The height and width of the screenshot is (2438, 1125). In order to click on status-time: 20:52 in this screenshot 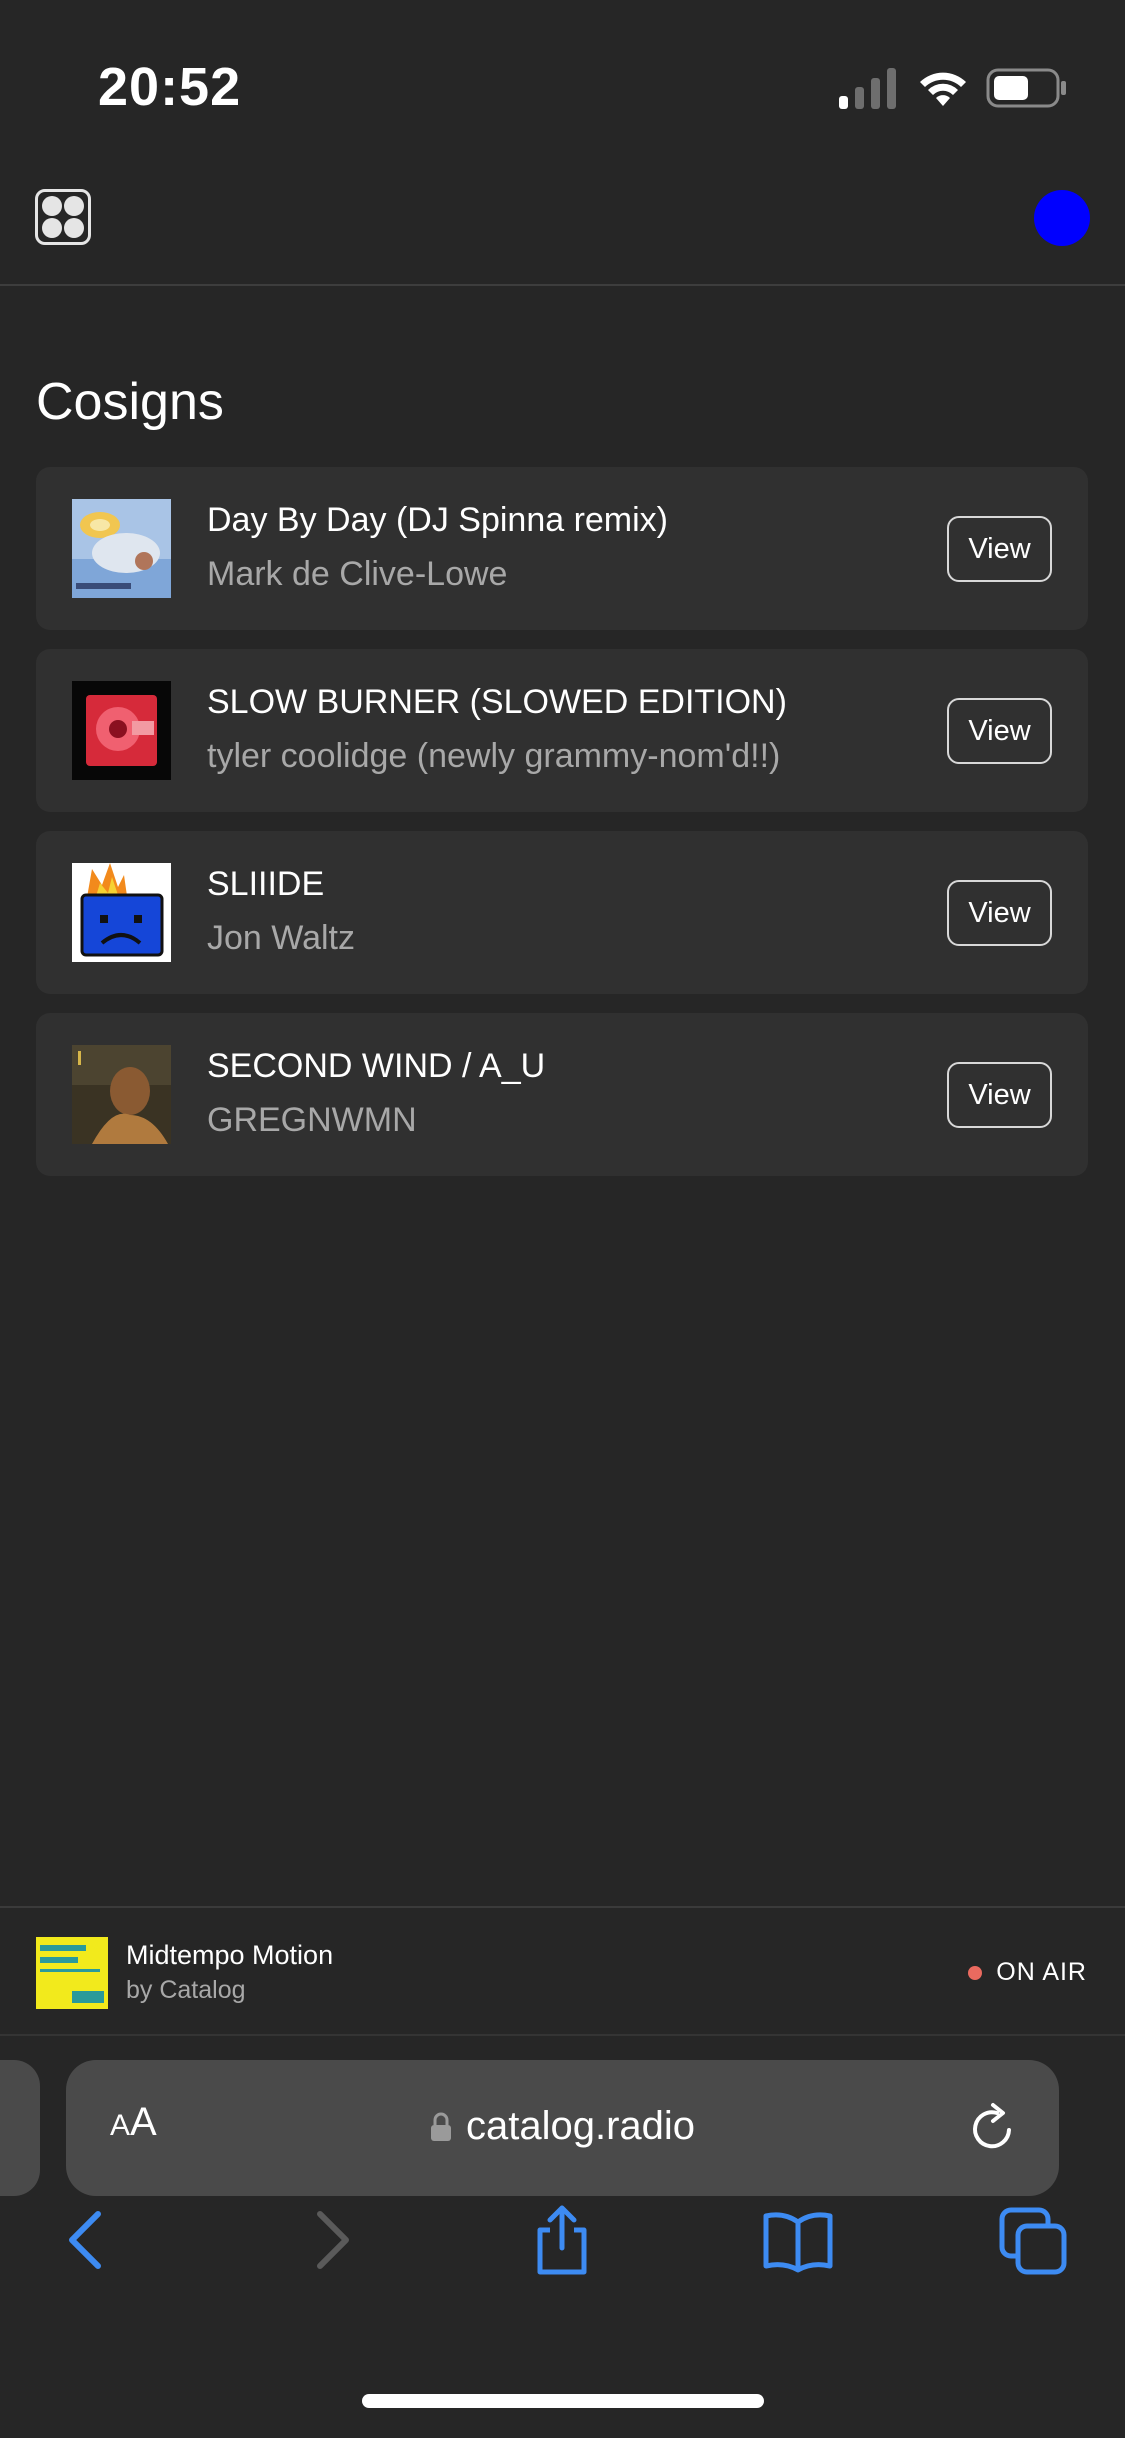, I will do `click(170, 87)`.